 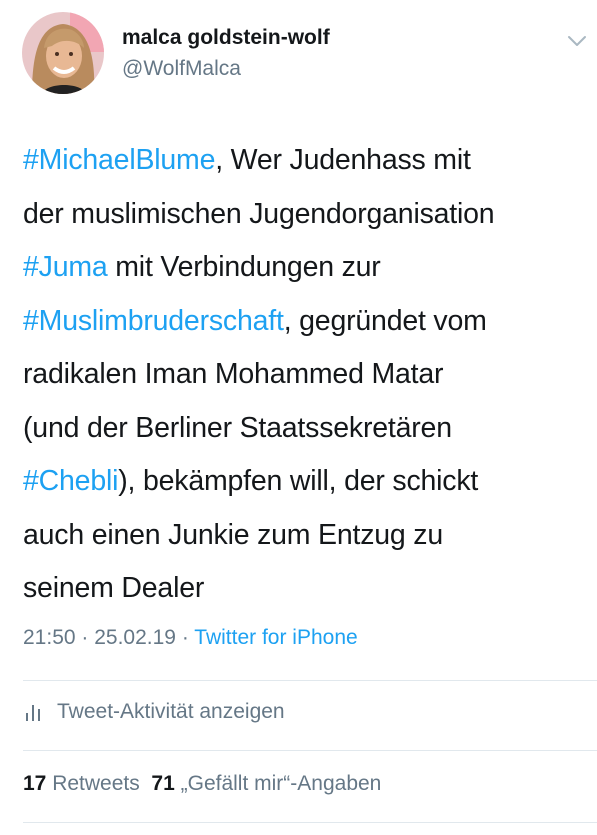 I want to click on display-name: malca goldstein-wolf, so click(x=226, y=38).